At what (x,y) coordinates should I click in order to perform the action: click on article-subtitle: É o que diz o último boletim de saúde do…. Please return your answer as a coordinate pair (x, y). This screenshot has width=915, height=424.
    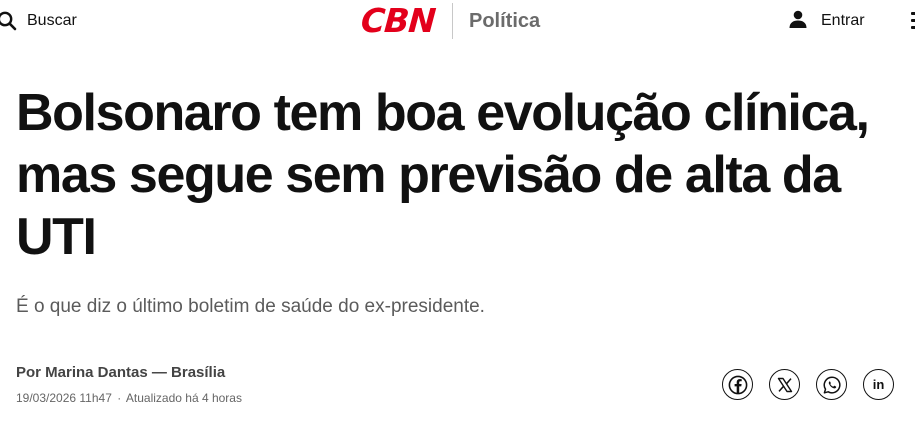
    Looking at the image, I should click on (250, 306).